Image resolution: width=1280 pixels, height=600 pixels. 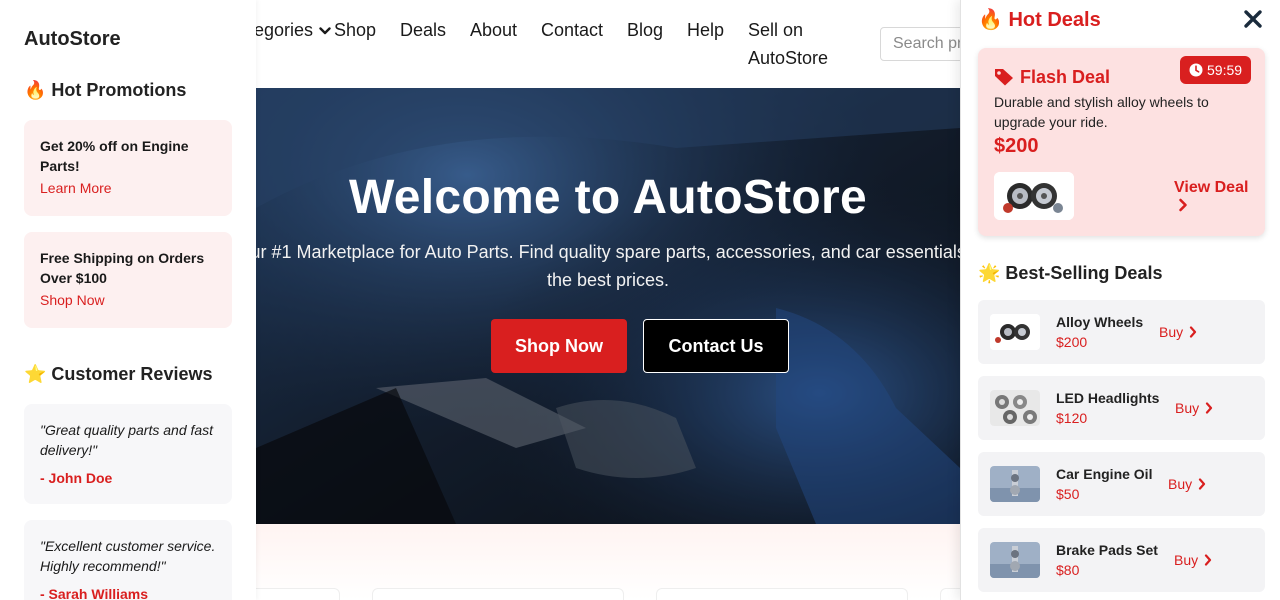 I want to click on alloy-wheels-image, so click(x=1034, y=196).